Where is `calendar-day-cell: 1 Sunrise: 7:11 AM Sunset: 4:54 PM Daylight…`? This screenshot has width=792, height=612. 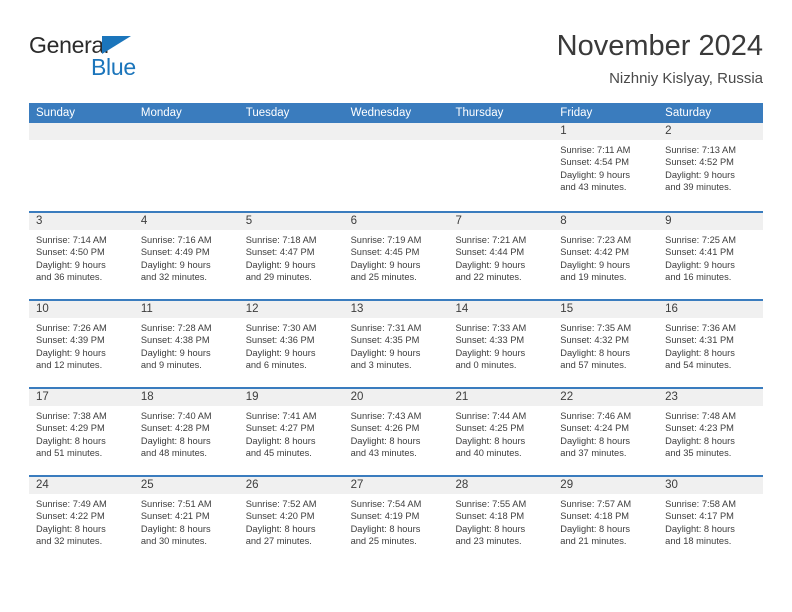 calendar-day-cell: 1 Sunrise: 7:11 AM Sunset: 4:54 PM Daylight… is located at coordinates (606, 167).